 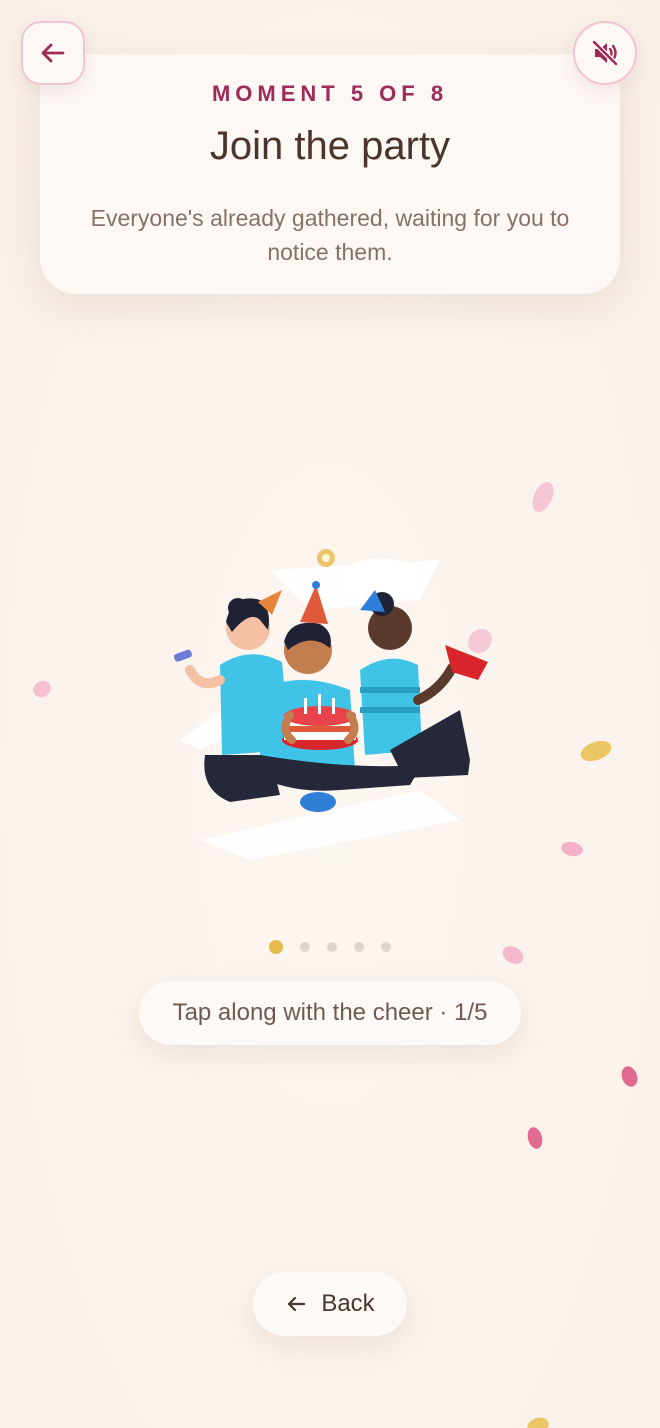 What do you see at coordinates (330, 146) in the screenshot?
I see `page-title: Join the party` at bounding box center [330, 146].